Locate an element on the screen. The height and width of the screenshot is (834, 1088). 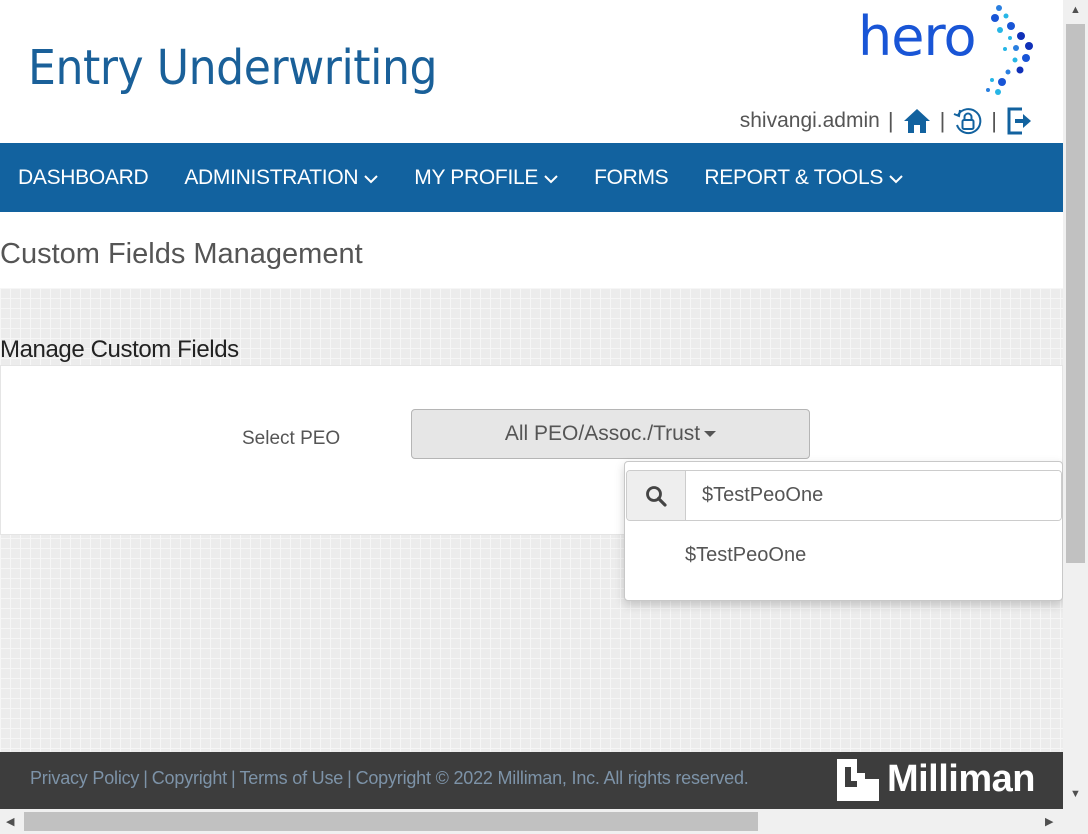
logout-icon is located at coordinates (1019, 121).